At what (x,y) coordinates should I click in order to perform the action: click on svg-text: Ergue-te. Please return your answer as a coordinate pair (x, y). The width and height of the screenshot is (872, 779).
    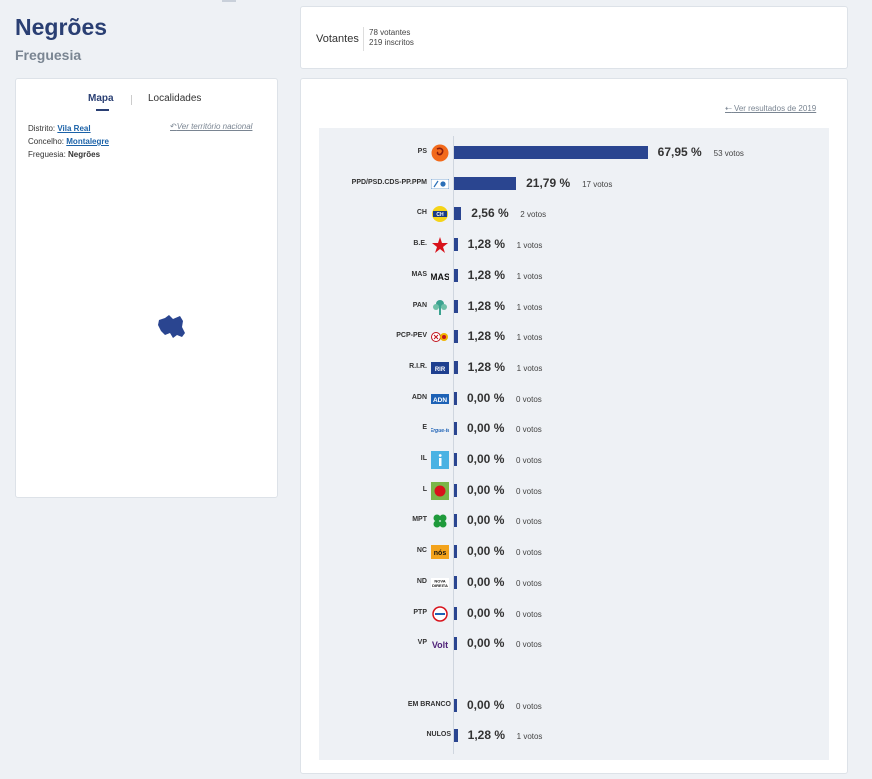
    Looking at the image, I should click on (440, 431).